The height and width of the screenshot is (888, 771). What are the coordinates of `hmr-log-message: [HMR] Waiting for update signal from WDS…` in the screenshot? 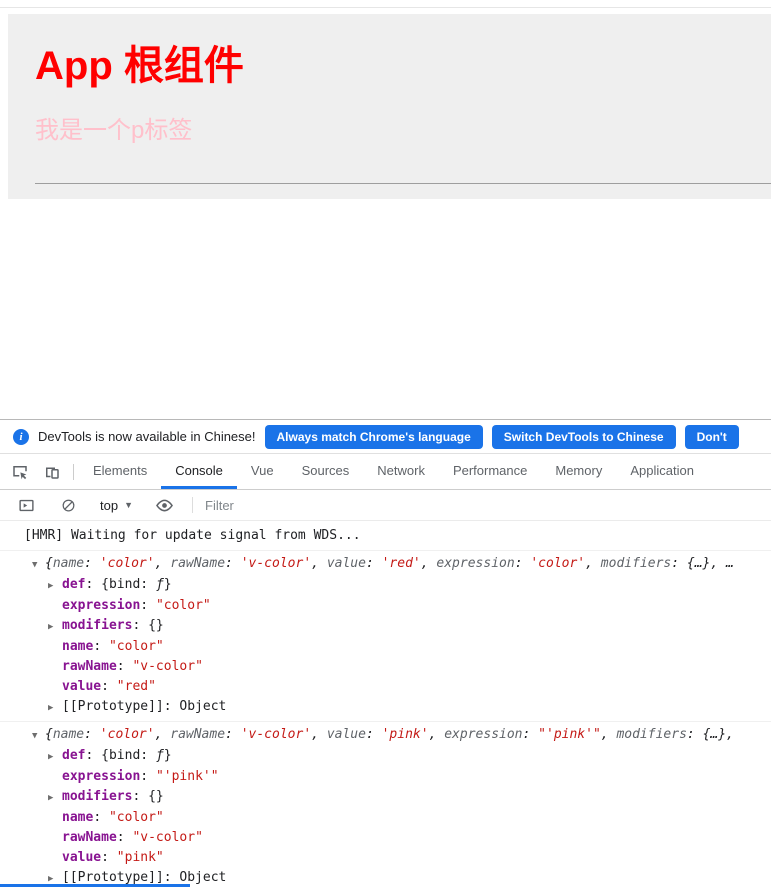 It's located at (385, 536).